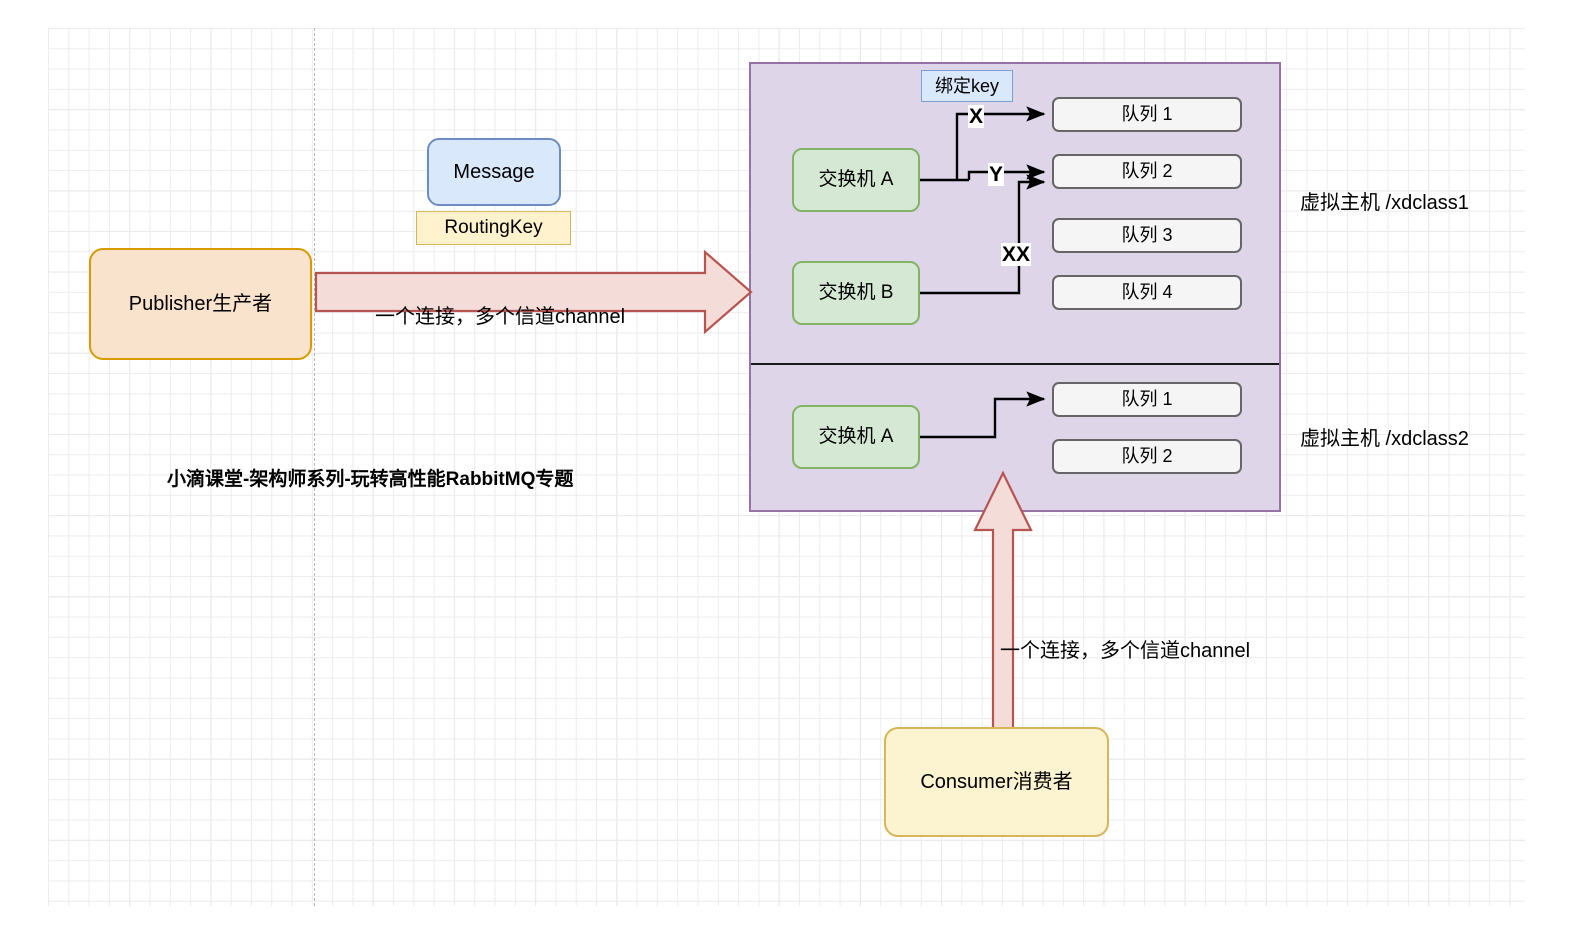 Image resolution: width=1576 pixels, height=943 pixels. Describe the element at coordinates (1125, 651) in the screenshot. I see `consumer-channel-note: 一个连接，多个信道channel` at that location.